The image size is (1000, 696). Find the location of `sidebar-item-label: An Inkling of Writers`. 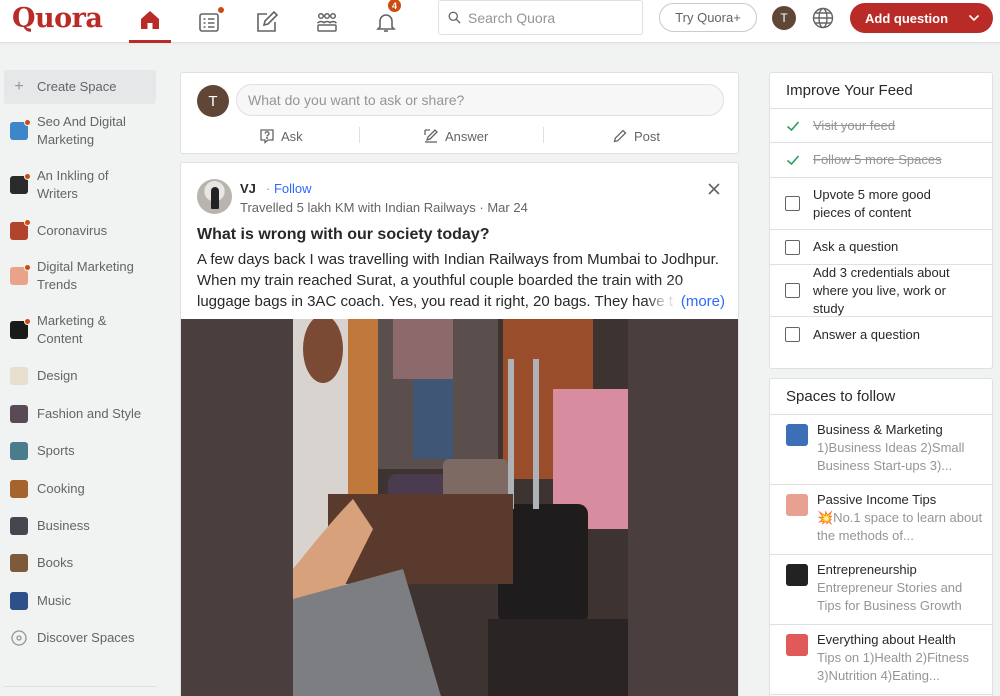

sidebar-item-label: An Inkling of Writers is located at coordinates (73, 184).